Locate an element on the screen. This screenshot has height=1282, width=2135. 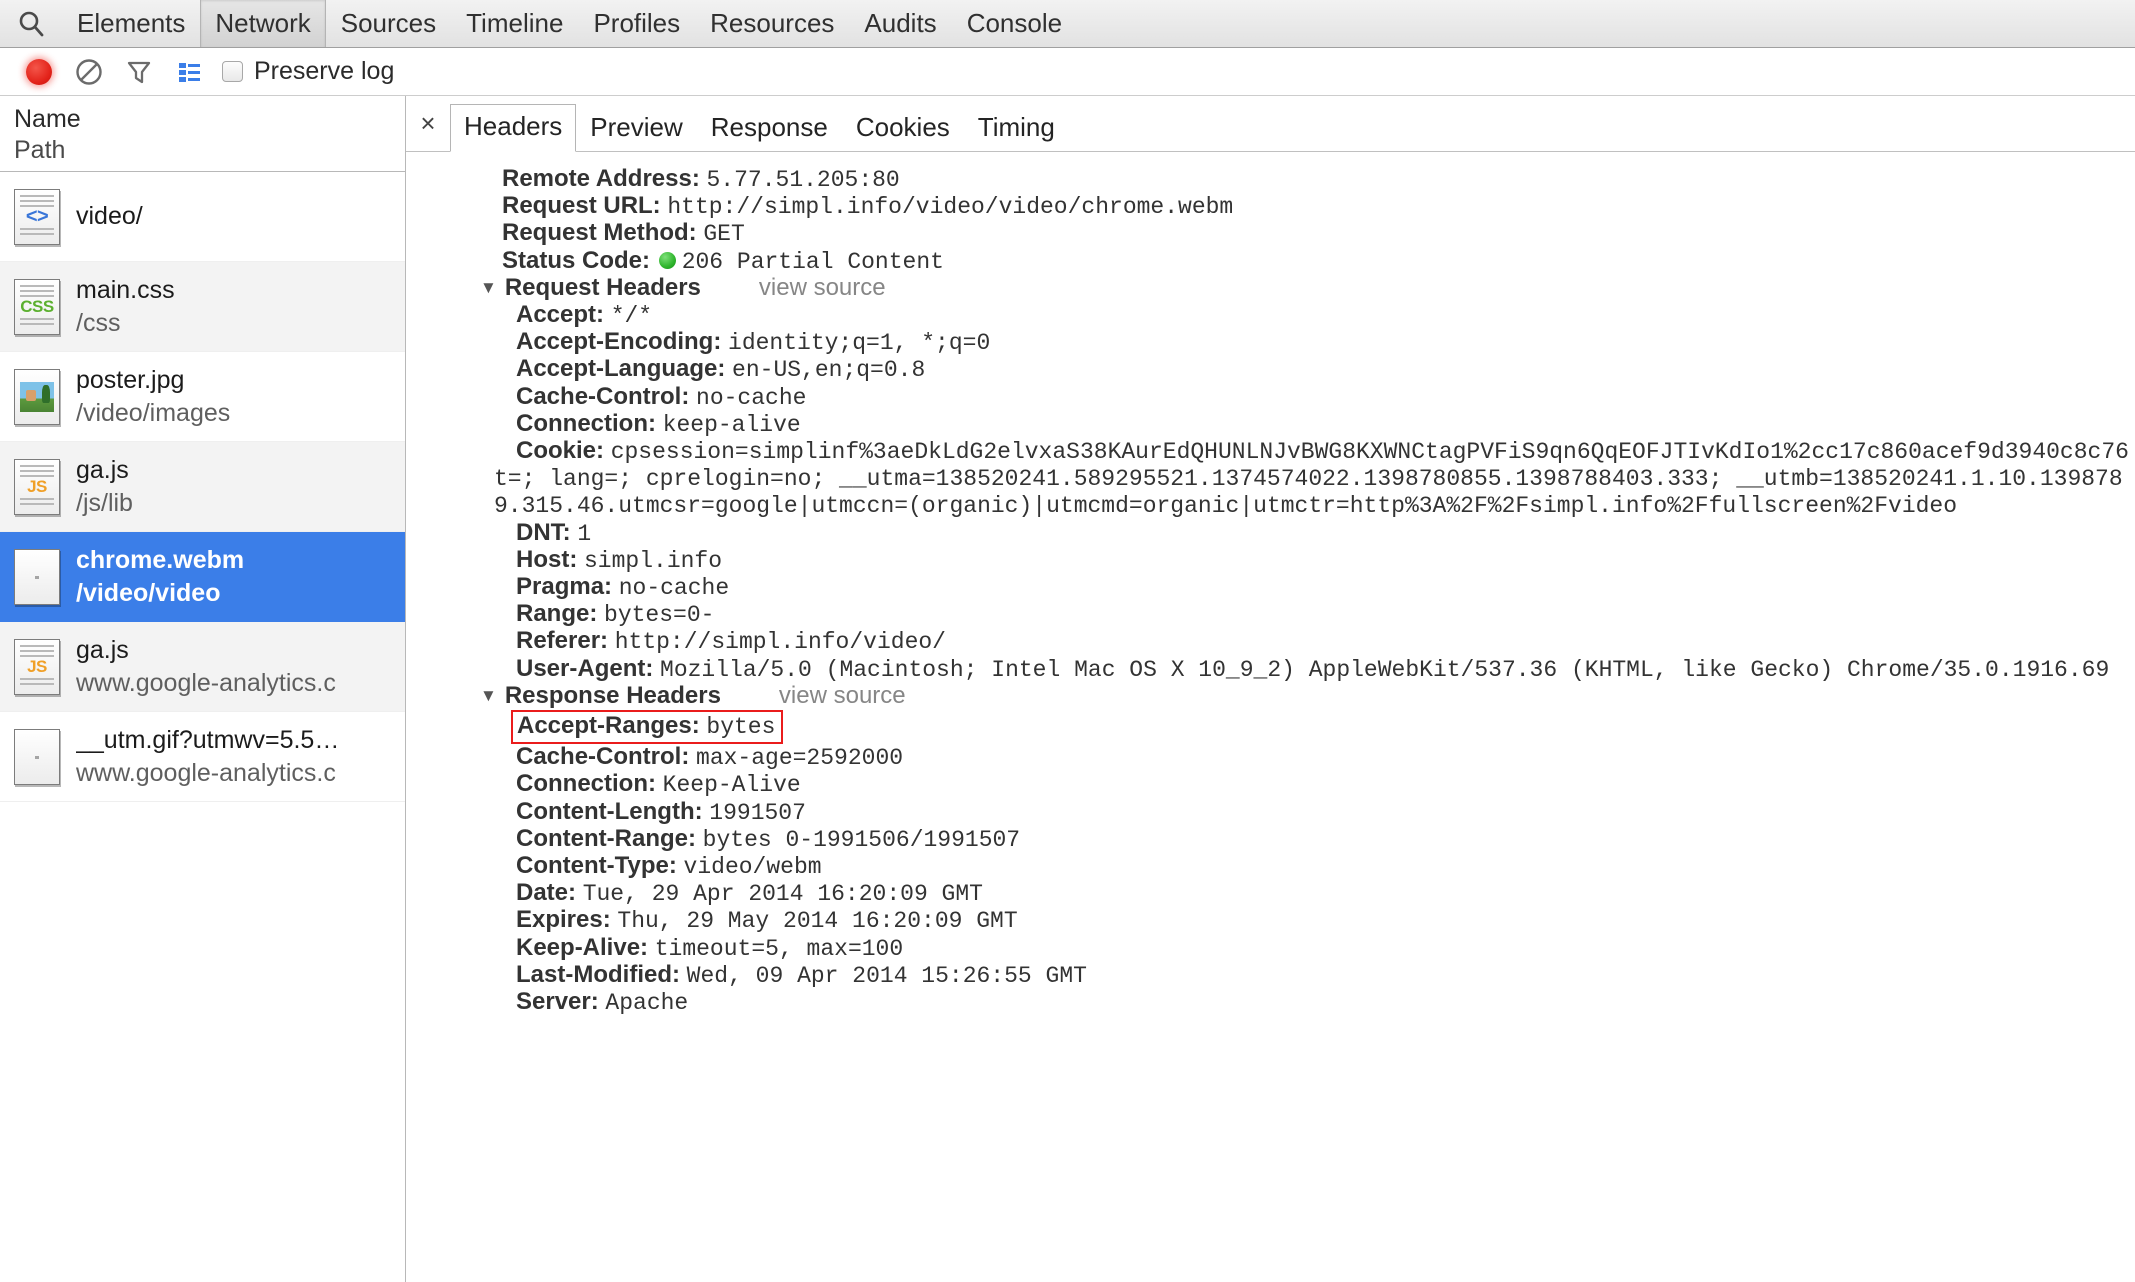
request-row-path: /video/video is located at coordinates (148, 592).